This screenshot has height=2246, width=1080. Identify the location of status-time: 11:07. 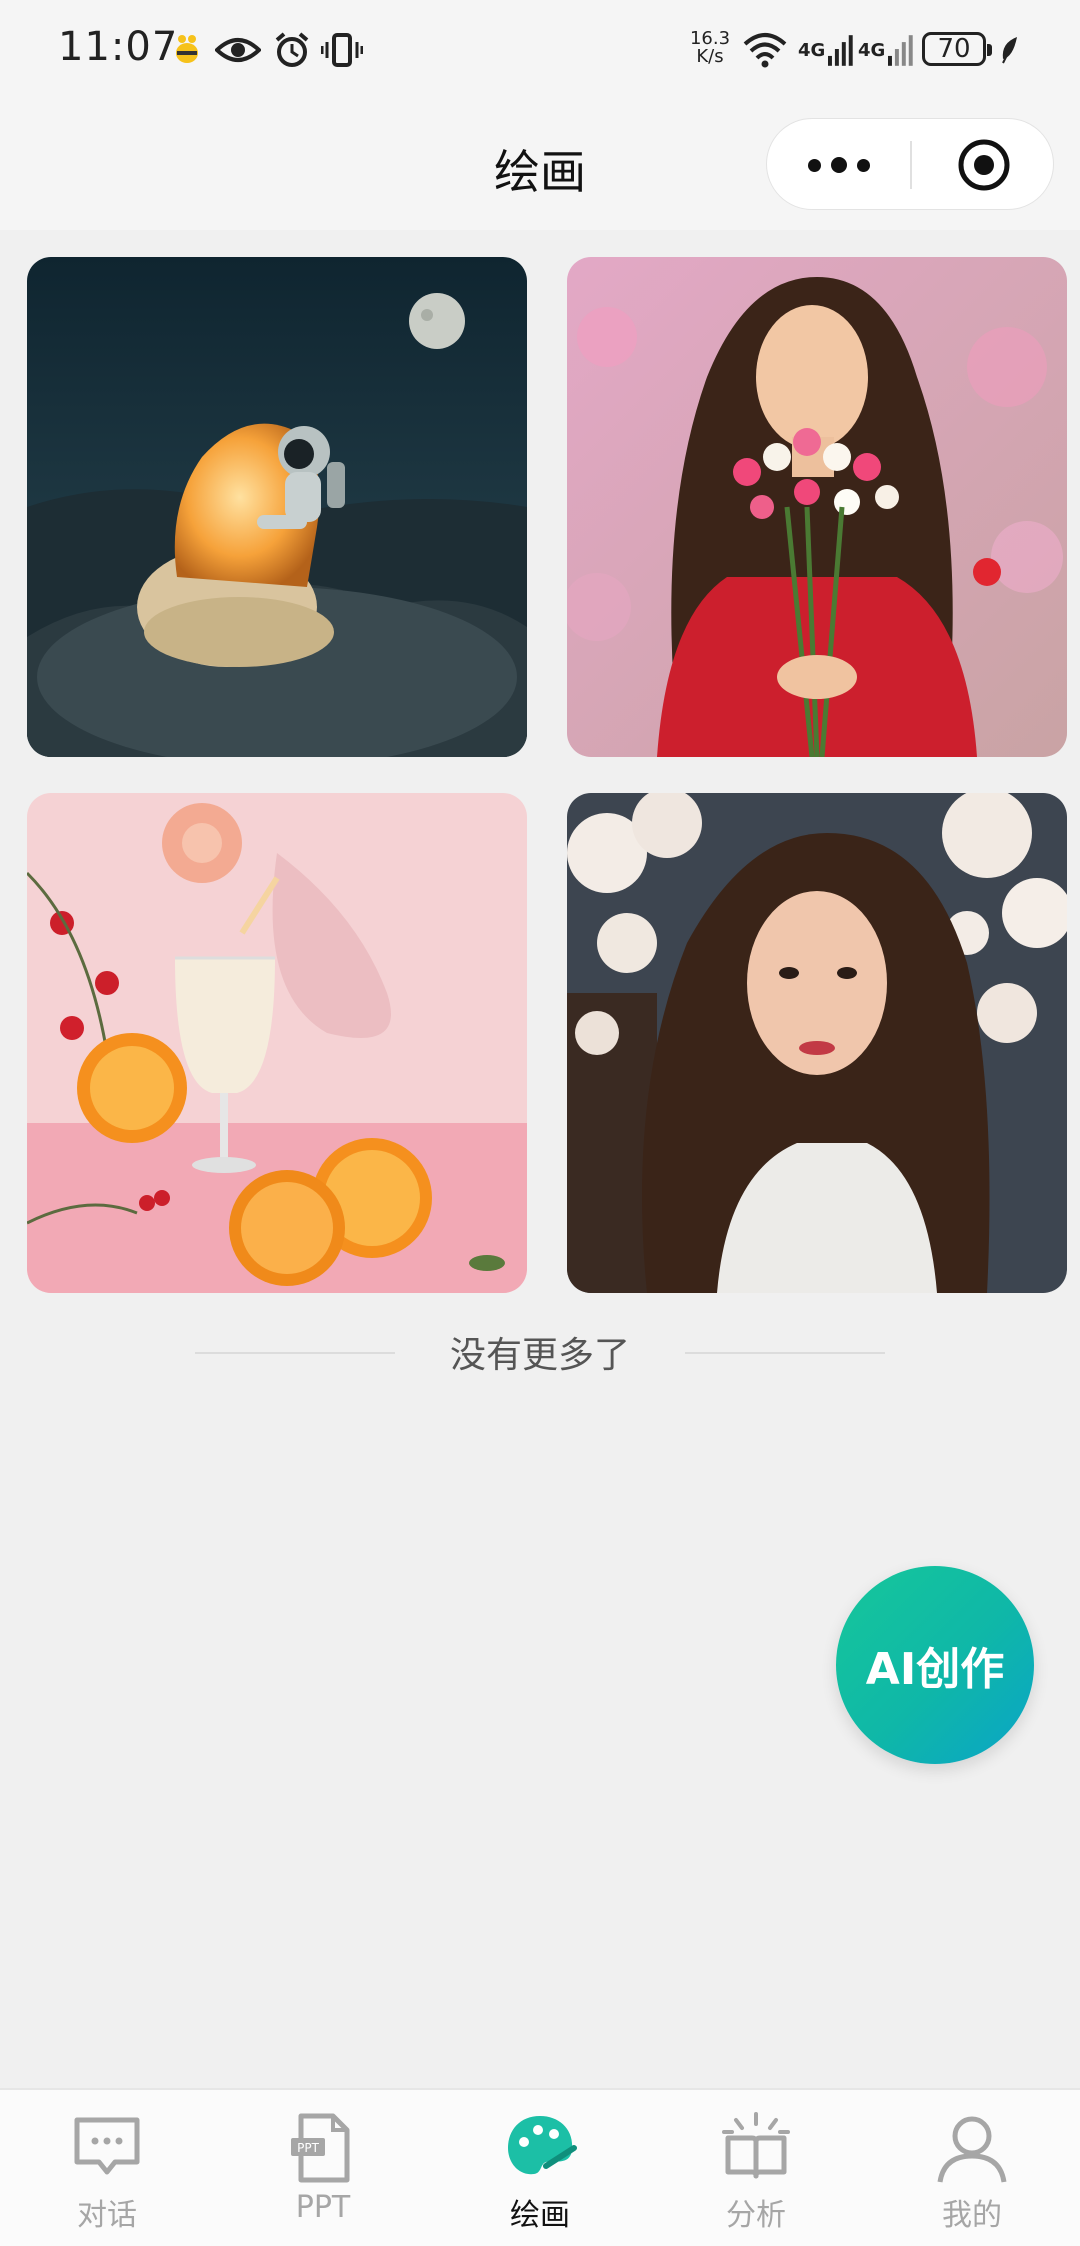
(118, 47).